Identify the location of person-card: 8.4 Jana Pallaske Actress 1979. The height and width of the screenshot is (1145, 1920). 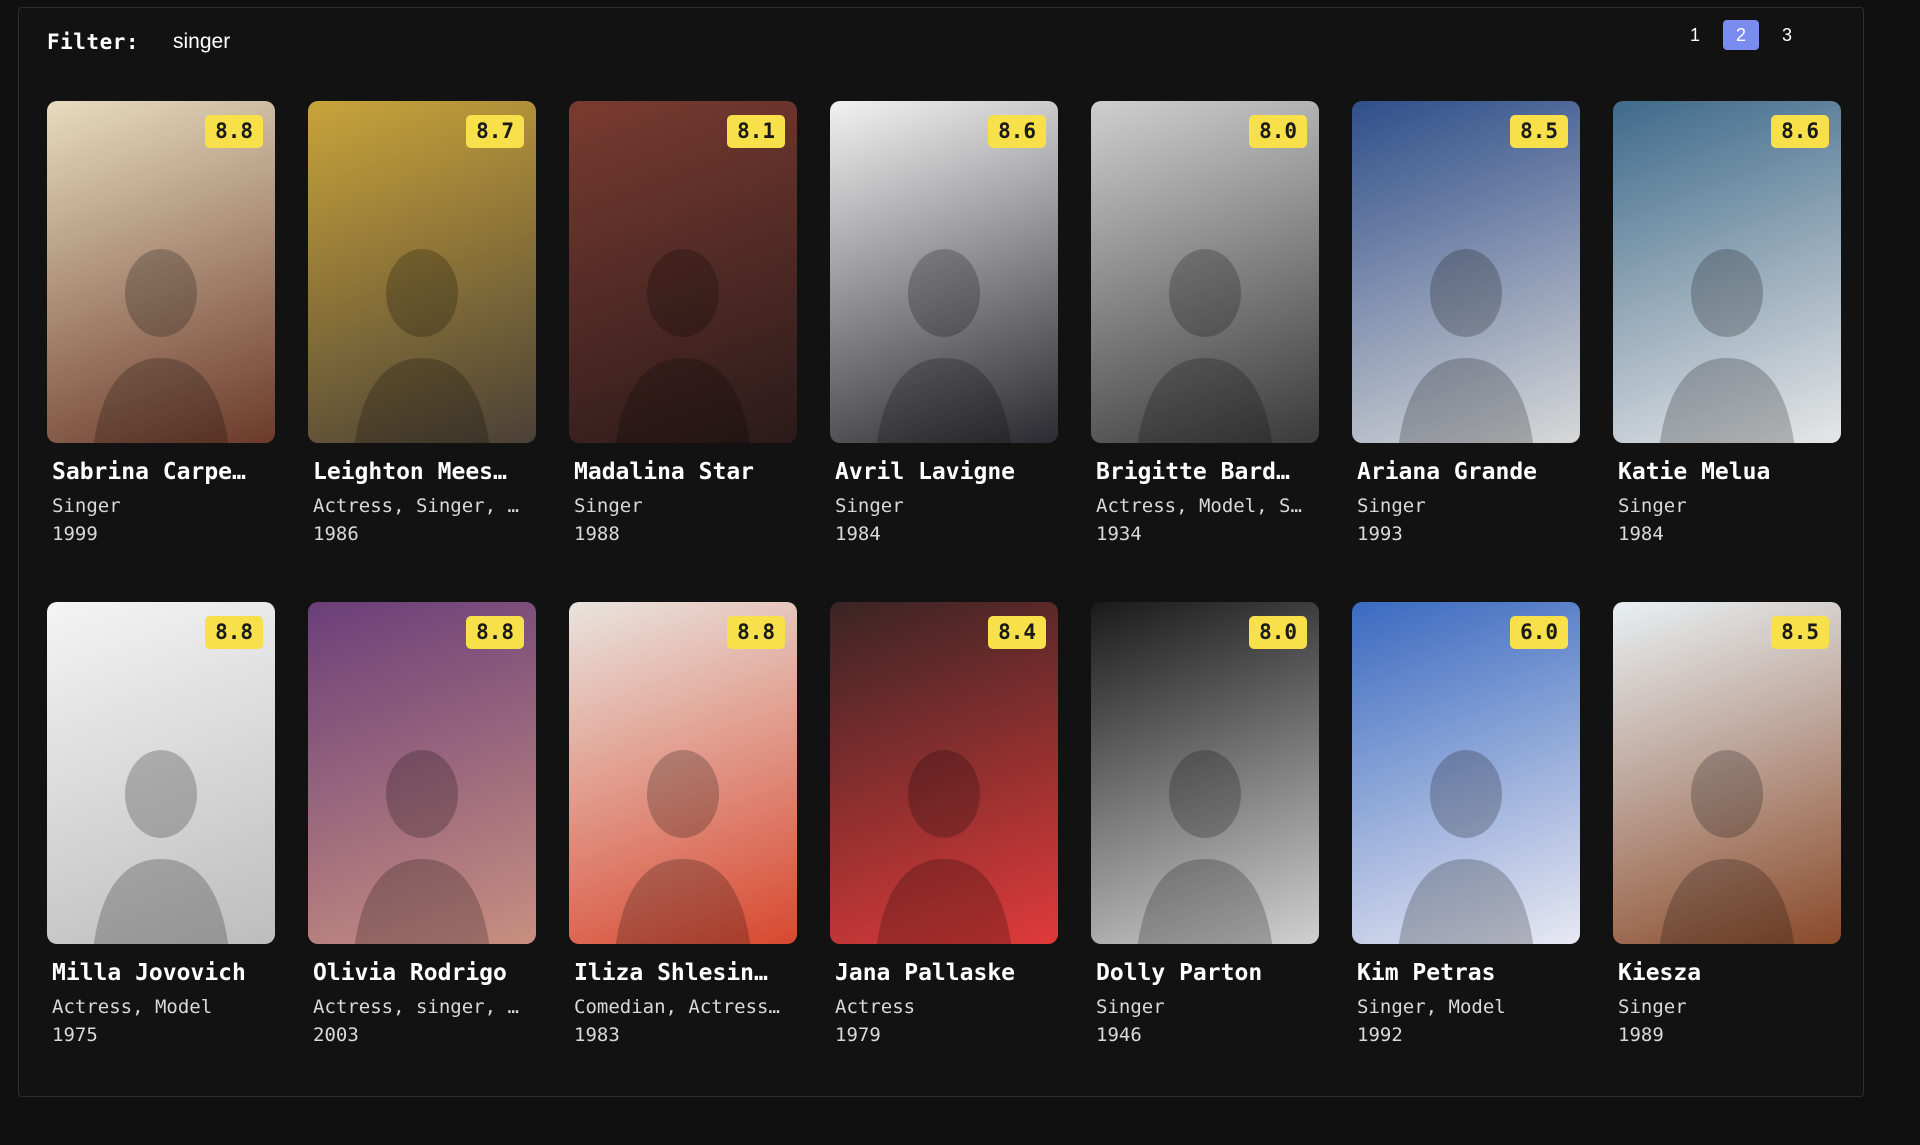
(944, 831).